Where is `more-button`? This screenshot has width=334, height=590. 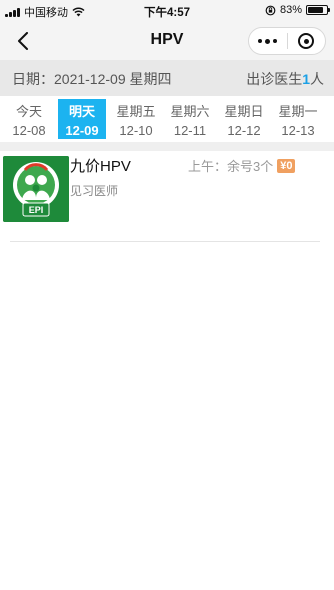 more-button is located at coordinates (268, 41).